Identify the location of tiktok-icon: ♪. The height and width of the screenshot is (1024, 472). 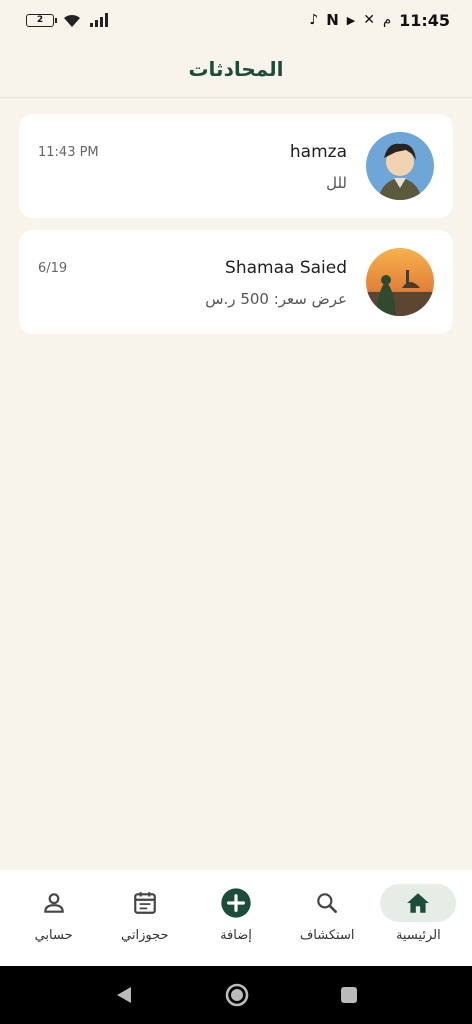
(314, 20).